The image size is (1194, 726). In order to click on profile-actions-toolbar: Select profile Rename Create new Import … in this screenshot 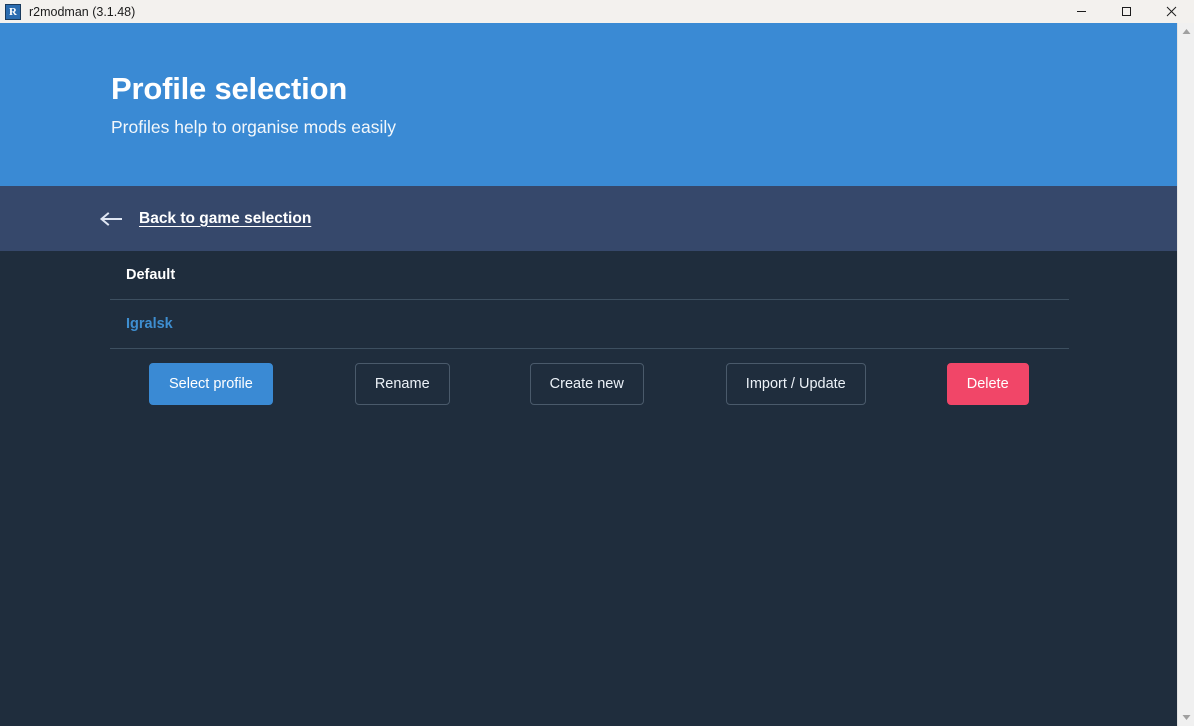, I will do `click(589, 384)`.